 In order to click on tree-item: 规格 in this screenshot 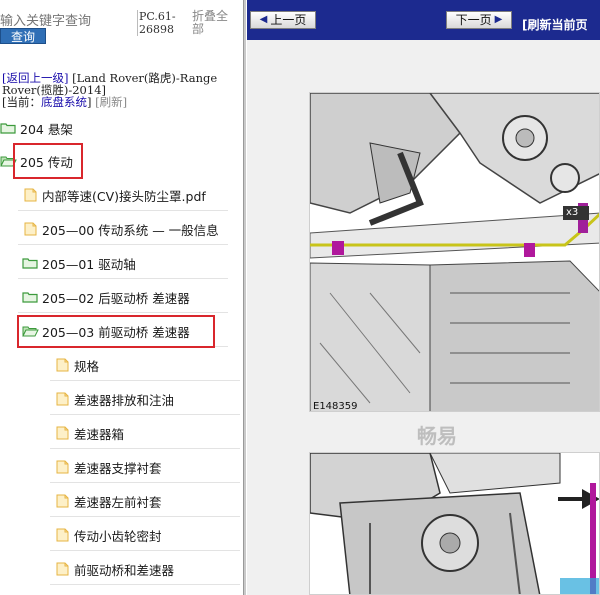, I will do `click(76, 365)`.